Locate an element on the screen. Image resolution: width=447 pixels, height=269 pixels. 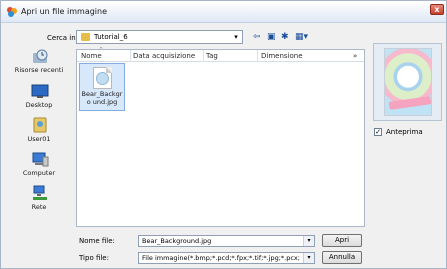
place-label: Rete is located at coordinates (39, 207).